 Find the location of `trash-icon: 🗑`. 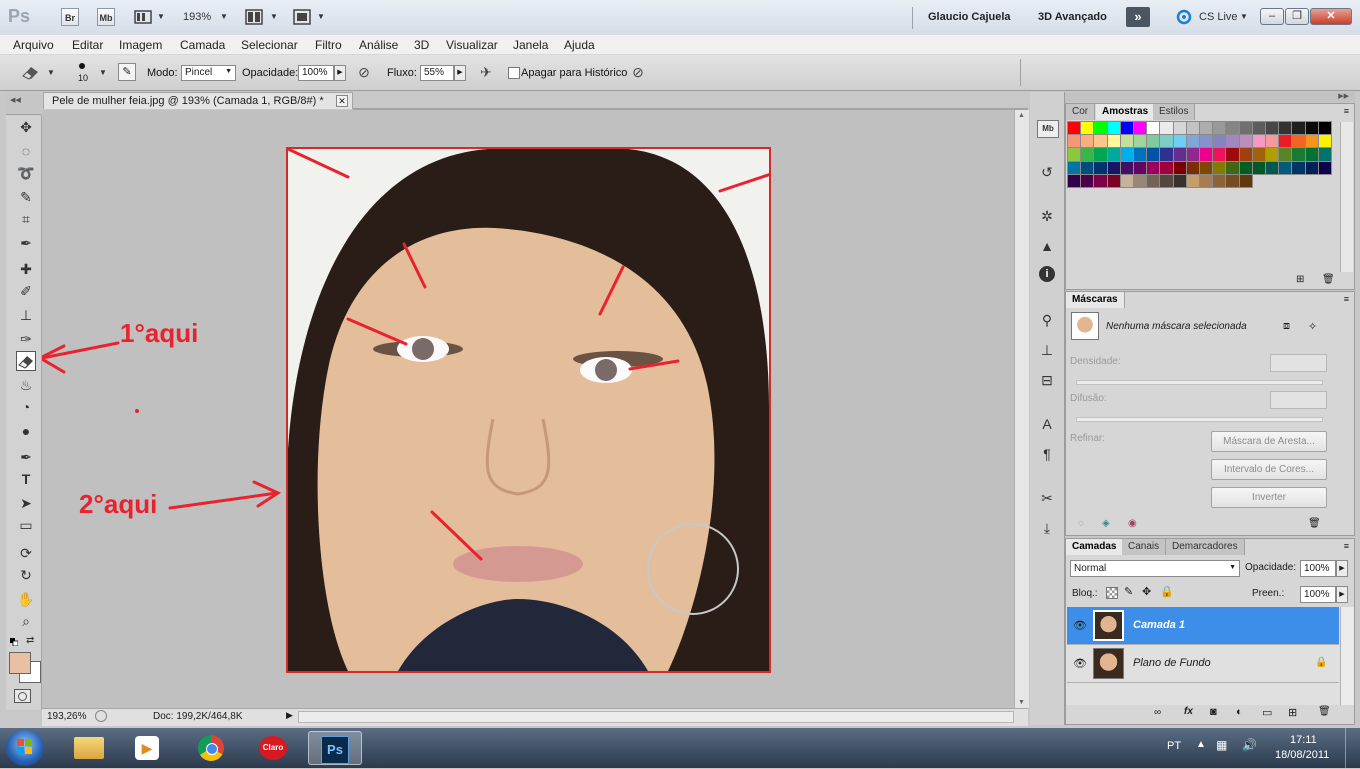

trash-icon: 🗑 is located at coordinates (1324, 711).